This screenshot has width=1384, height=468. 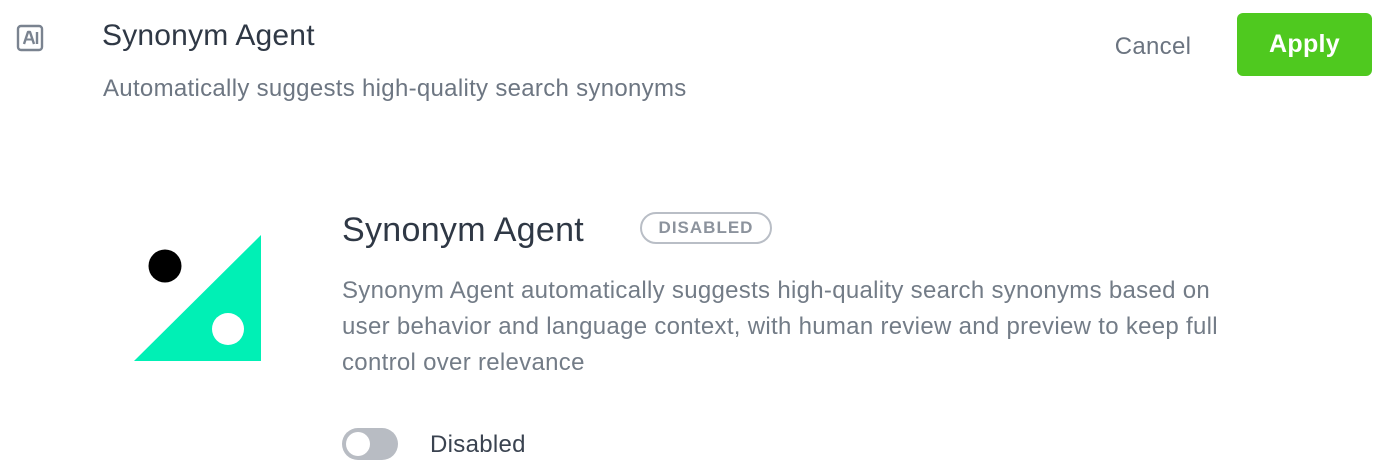 What do you see at coordinates (478, 444) in the screenshot?
I see `toggle-label: Disabled` at bounding box center [478, 444].